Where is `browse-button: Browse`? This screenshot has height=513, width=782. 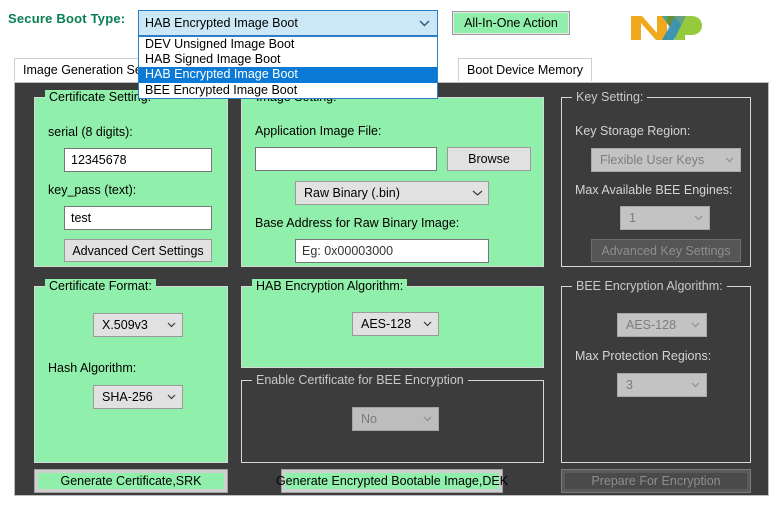 browse-button: Browse is located at coordinates (489, 159).